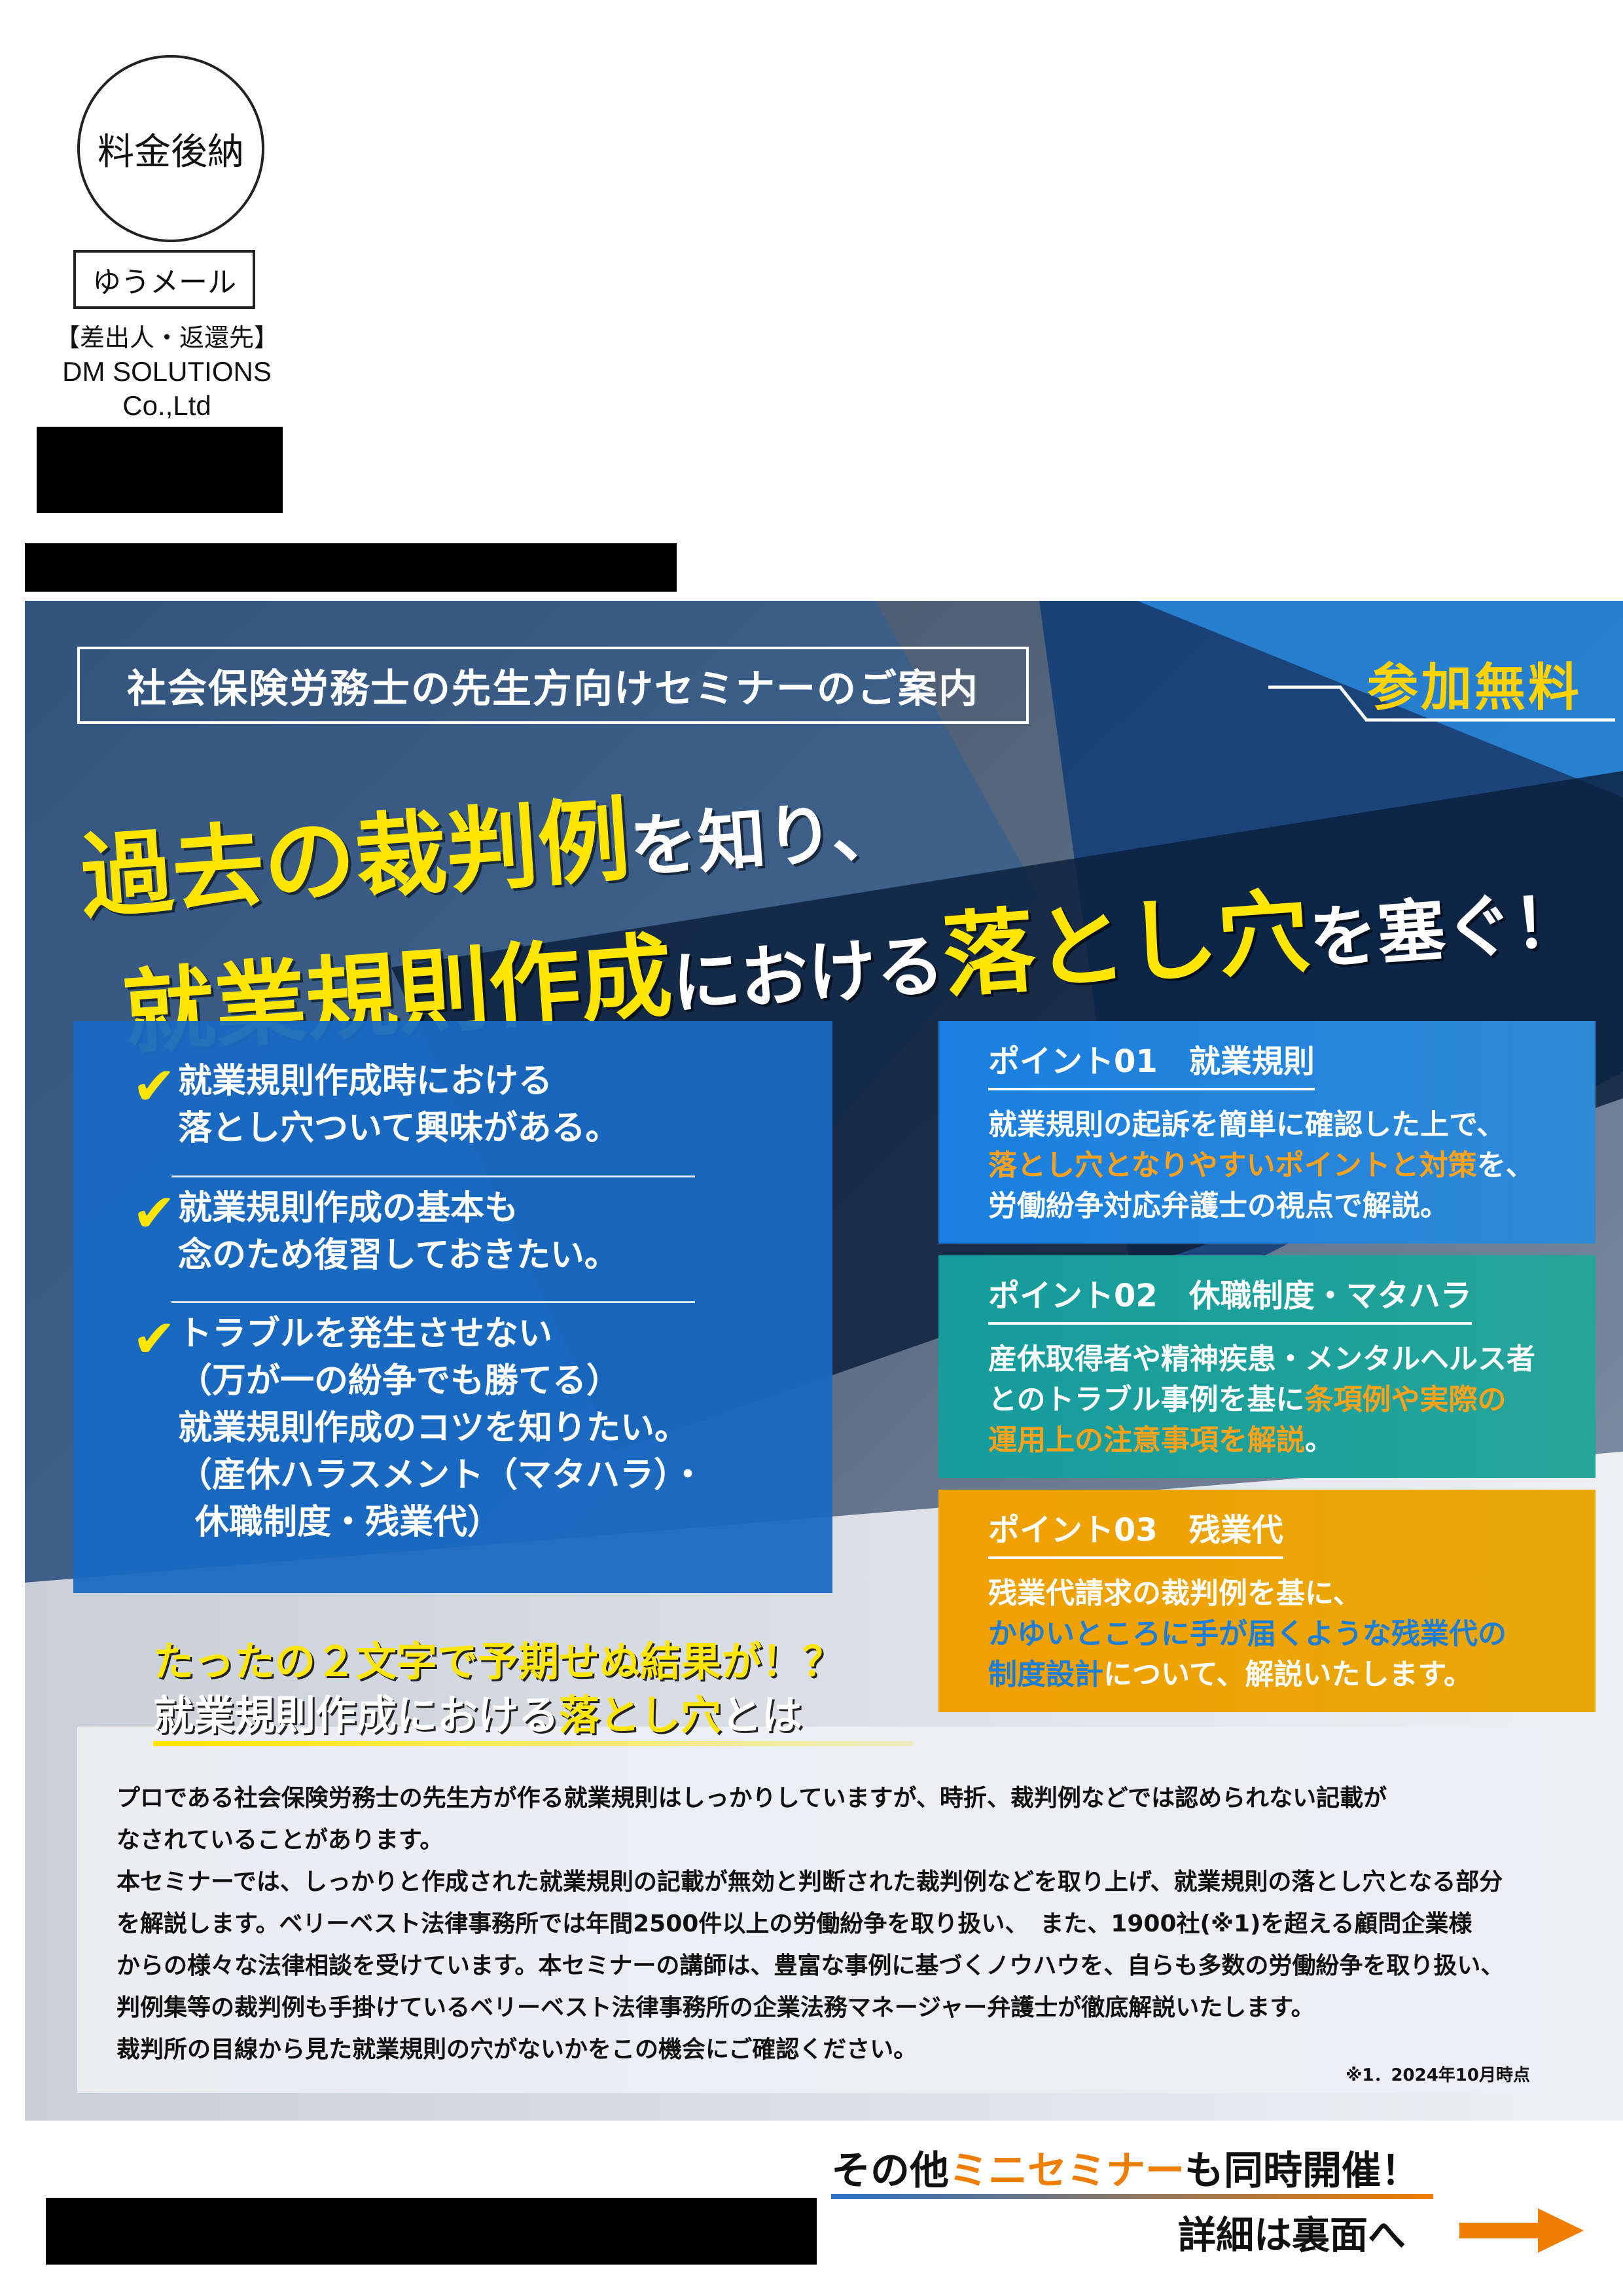 The image size is (1623, 2296). Describe the element at coordinates (890, 2171) in the screenshot. I see `other-seminars-a: その他` at that location.